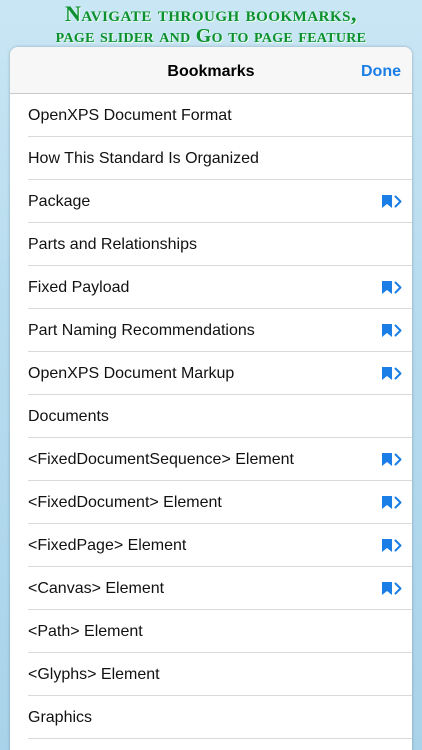  What do you see at coordinates (211, 13) in the screenshot?
I see `promo-line-1: Navigate through bookmarks,` at bounding box center [211, 13].